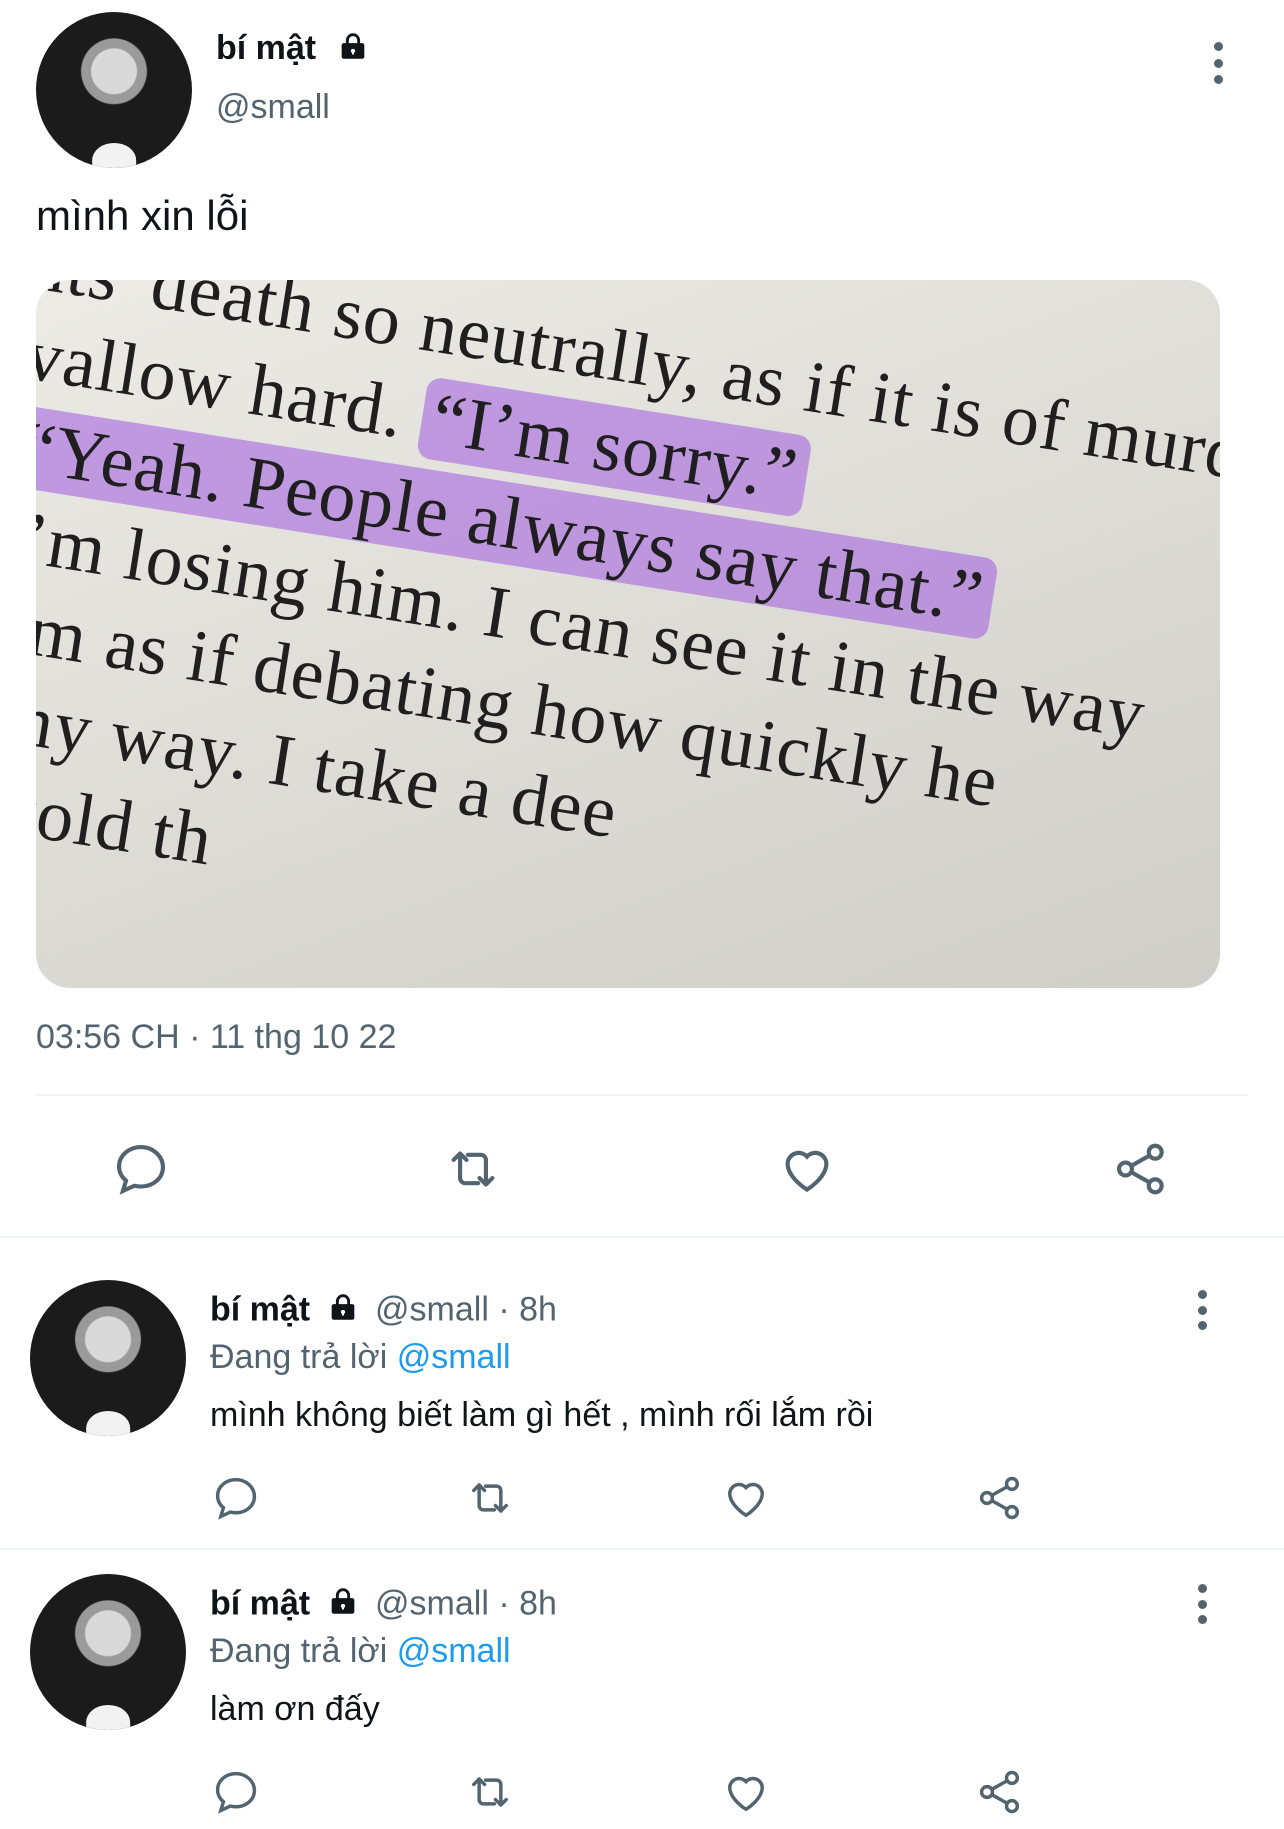 Image resolution: width=1284 pixels, height=1829 pixels. What do you see at coordinates (273, 107) in the screenshot?
I see `main-post-handle: @small` at bounding box center [273, 107].